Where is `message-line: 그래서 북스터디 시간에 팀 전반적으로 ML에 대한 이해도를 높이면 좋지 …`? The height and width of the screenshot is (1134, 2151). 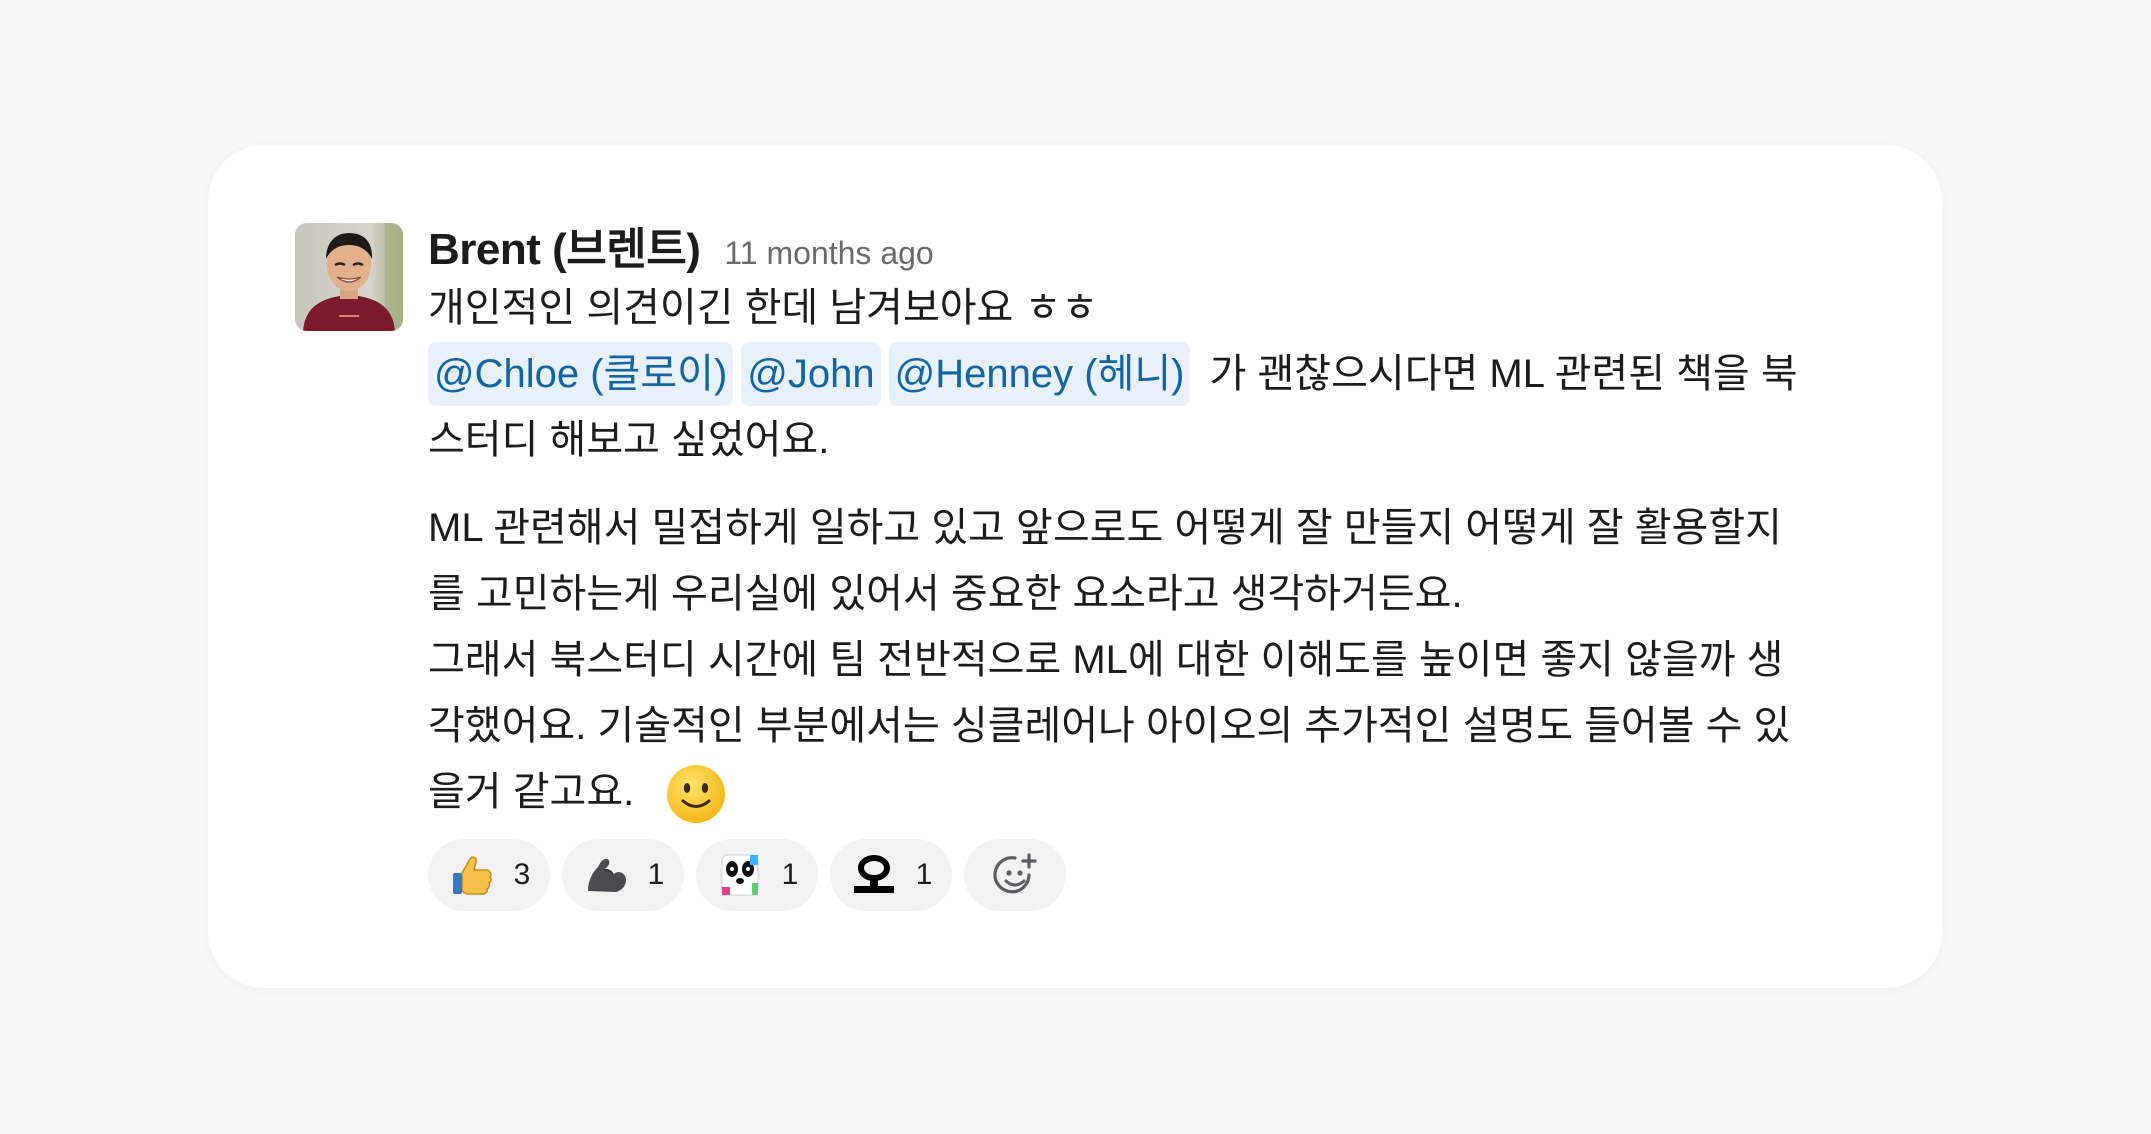 message-line: 그래서 북스터디 시간에 팀 전반적으로 ML에 대한 이해도를 높이면 좋지 … is located at coordinates (1106, 660).